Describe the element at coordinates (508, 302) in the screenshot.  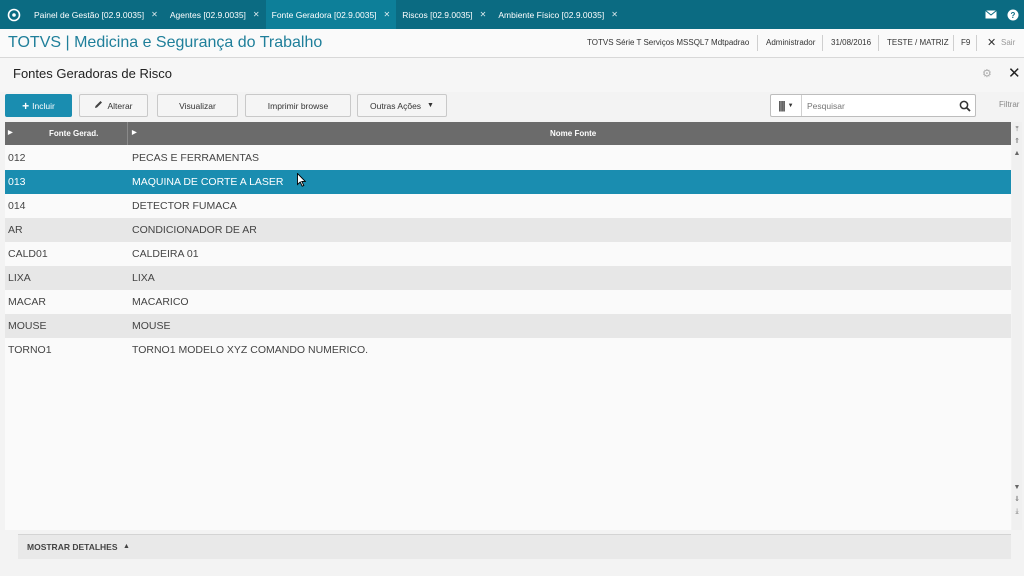
I see `table-row: MACAR MACARICO` at that location.